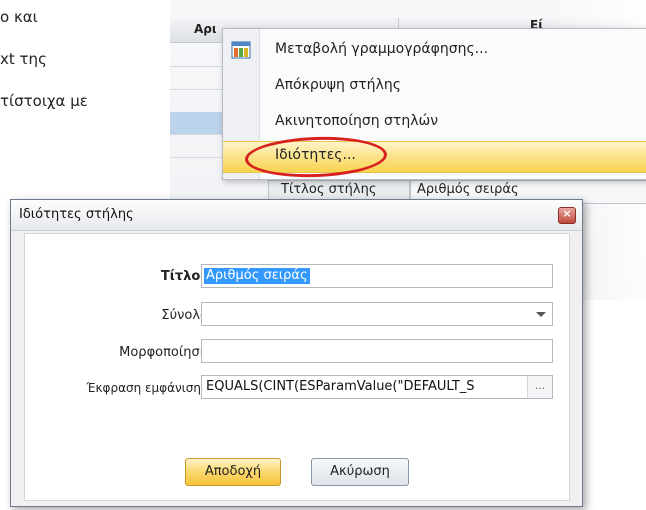 The height and width of the screenshot is (510, 646). What do you see at coordinates (163, 352) in the screenshot?
I see `format-label: Μορφοποίηση` at bounding box center [163, 352].